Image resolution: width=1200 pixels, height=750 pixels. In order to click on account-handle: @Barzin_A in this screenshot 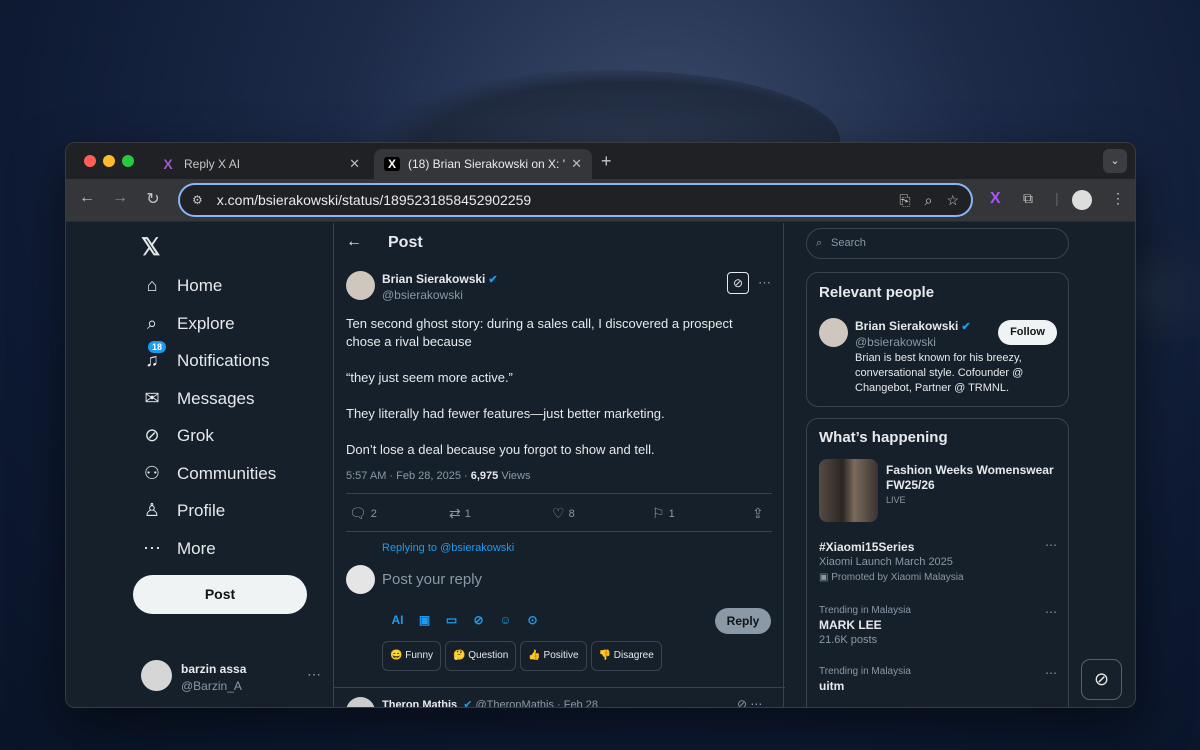, I will do `click(211, 686)`.